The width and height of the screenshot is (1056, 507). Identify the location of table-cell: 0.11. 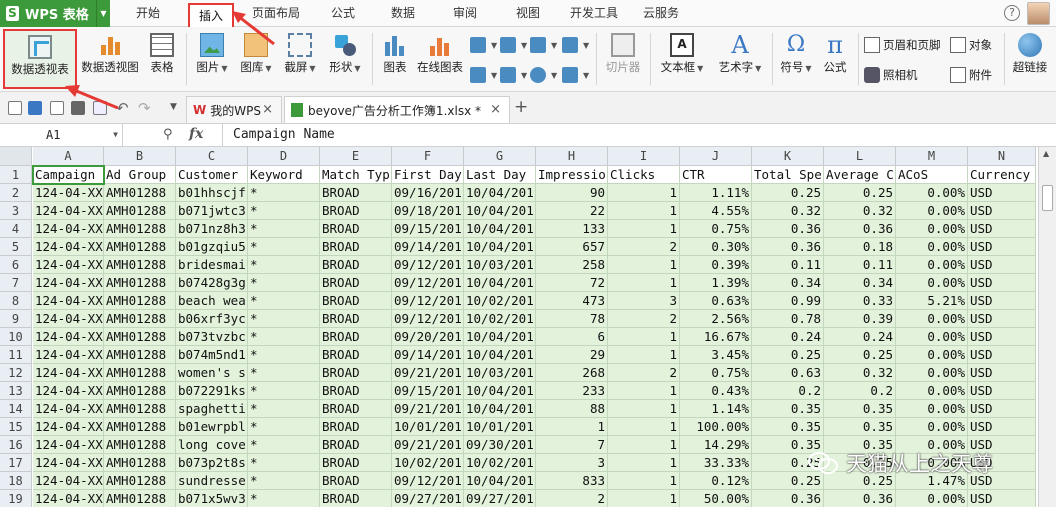
(788, 265).